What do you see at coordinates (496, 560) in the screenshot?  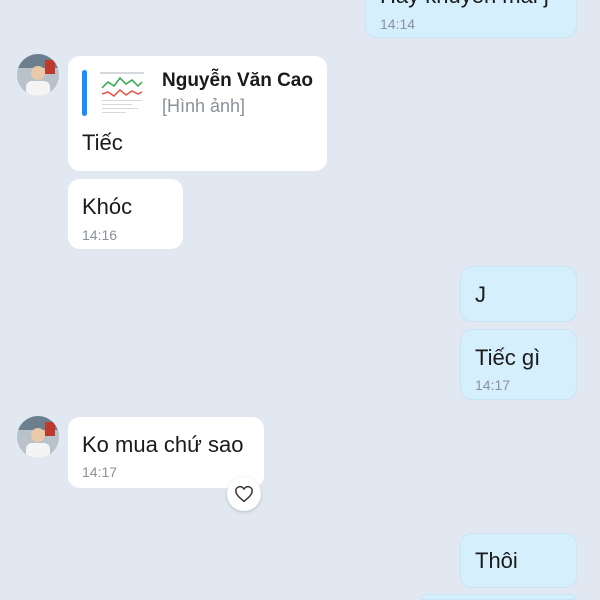 I see `message-text: Thôi` at bounding box center [496, 560].